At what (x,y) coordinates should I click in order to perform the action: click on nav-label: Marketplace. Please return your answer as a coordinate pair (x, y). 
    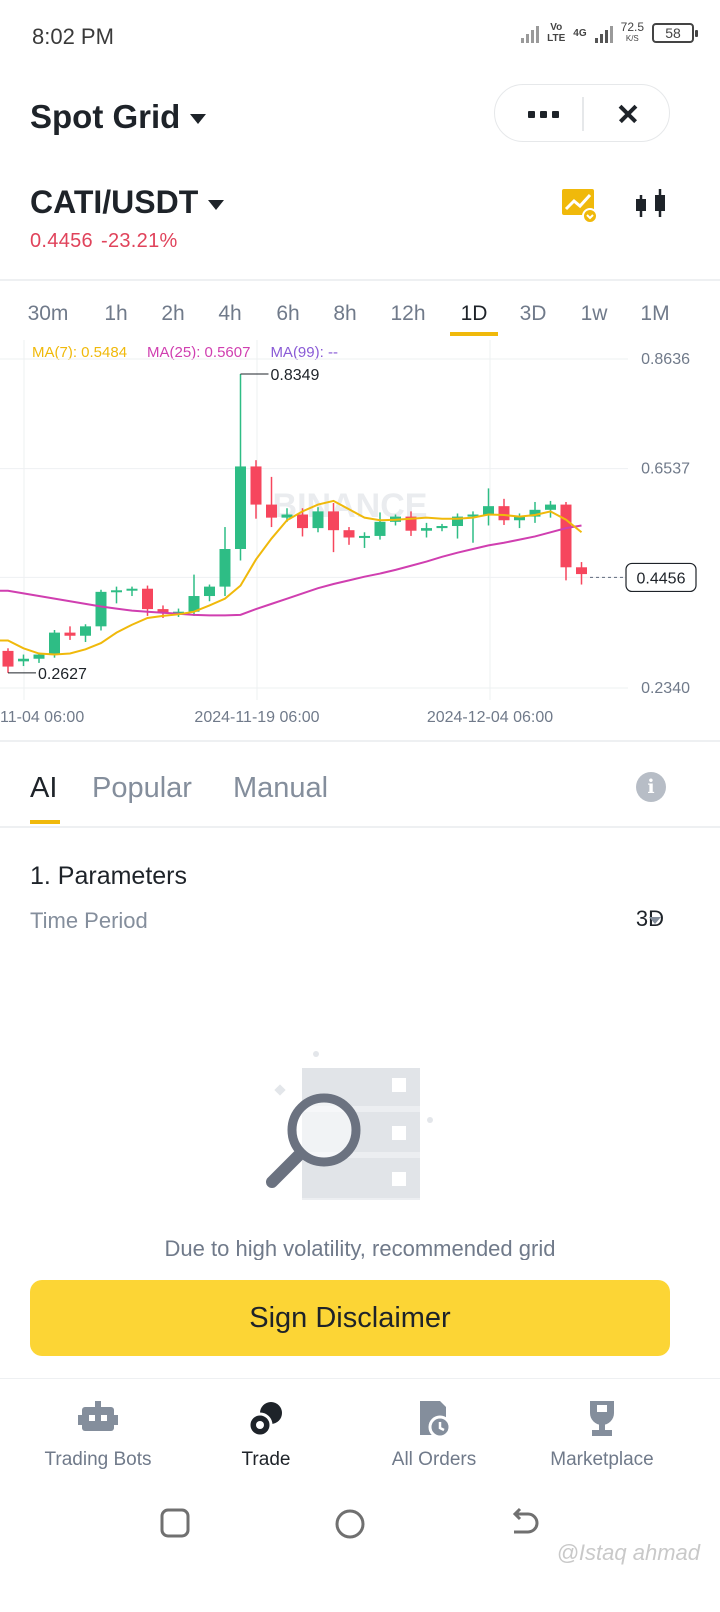
    Looking at the image, I should click on (602, 1459).